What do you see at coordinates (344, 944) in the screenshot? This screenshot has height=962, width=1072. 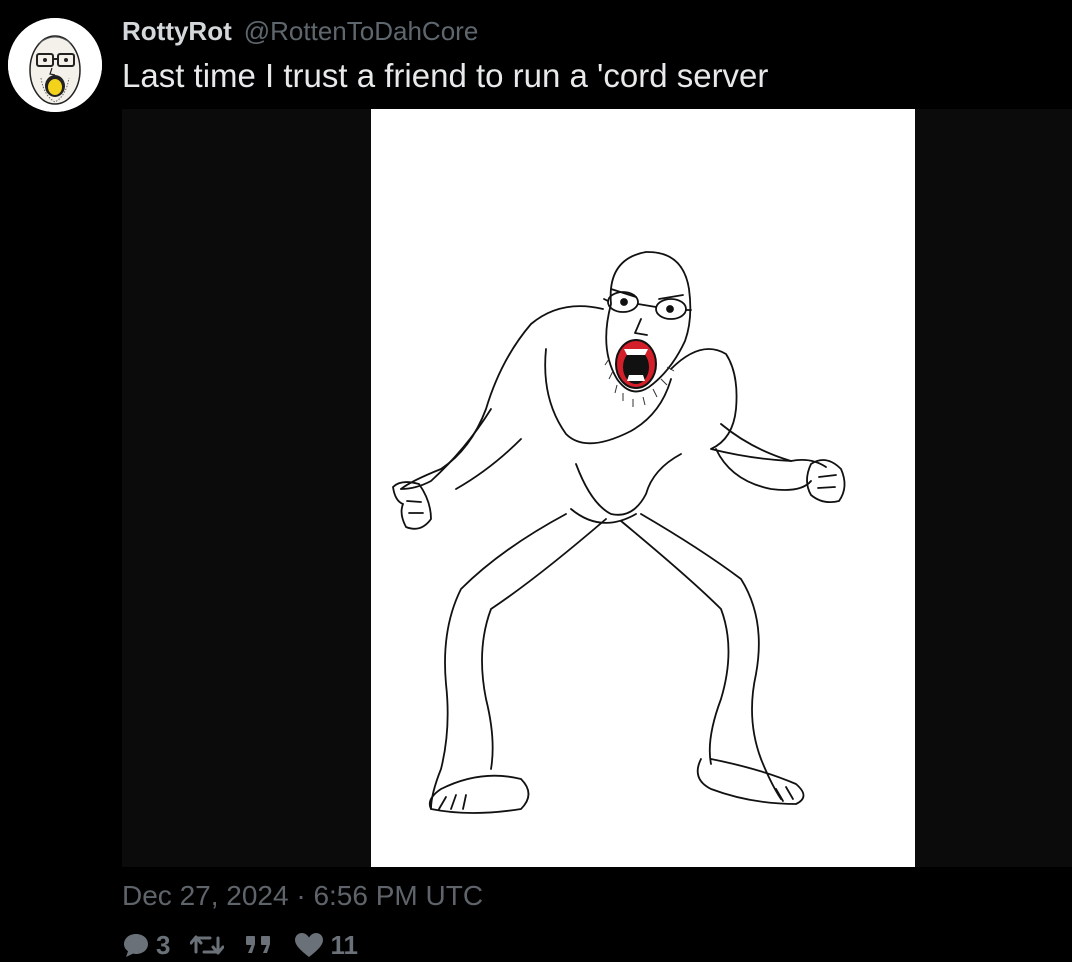 I see `like-count: 11` at bounding box center [344, 944].